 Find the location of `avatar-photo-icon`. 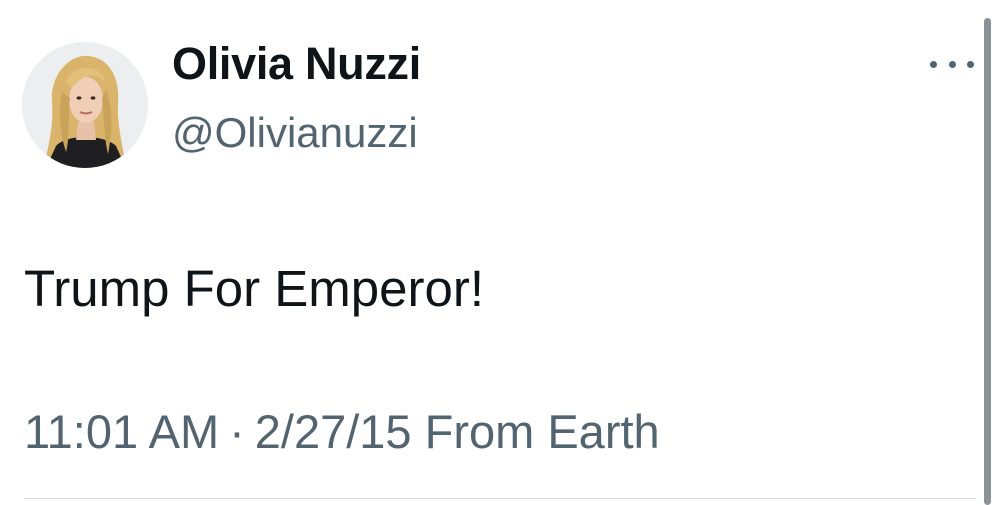

avatar-photo-icon is located at coordinates (85, 105).